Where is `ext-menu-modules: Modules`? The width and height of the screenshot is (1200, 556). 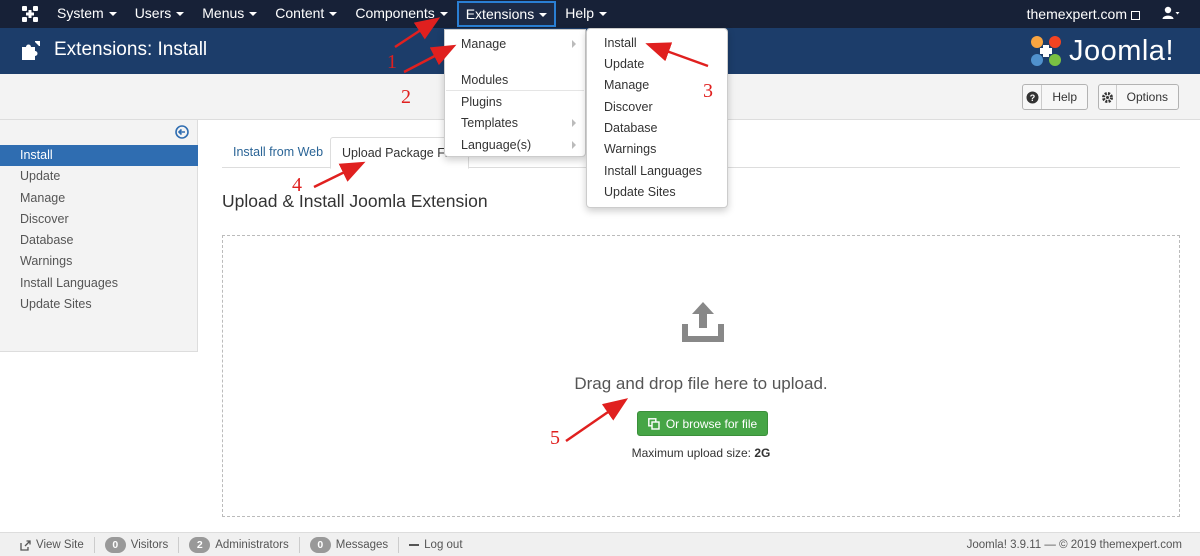 ext-menu-modules: Modules is located at coordinates (484, 80).